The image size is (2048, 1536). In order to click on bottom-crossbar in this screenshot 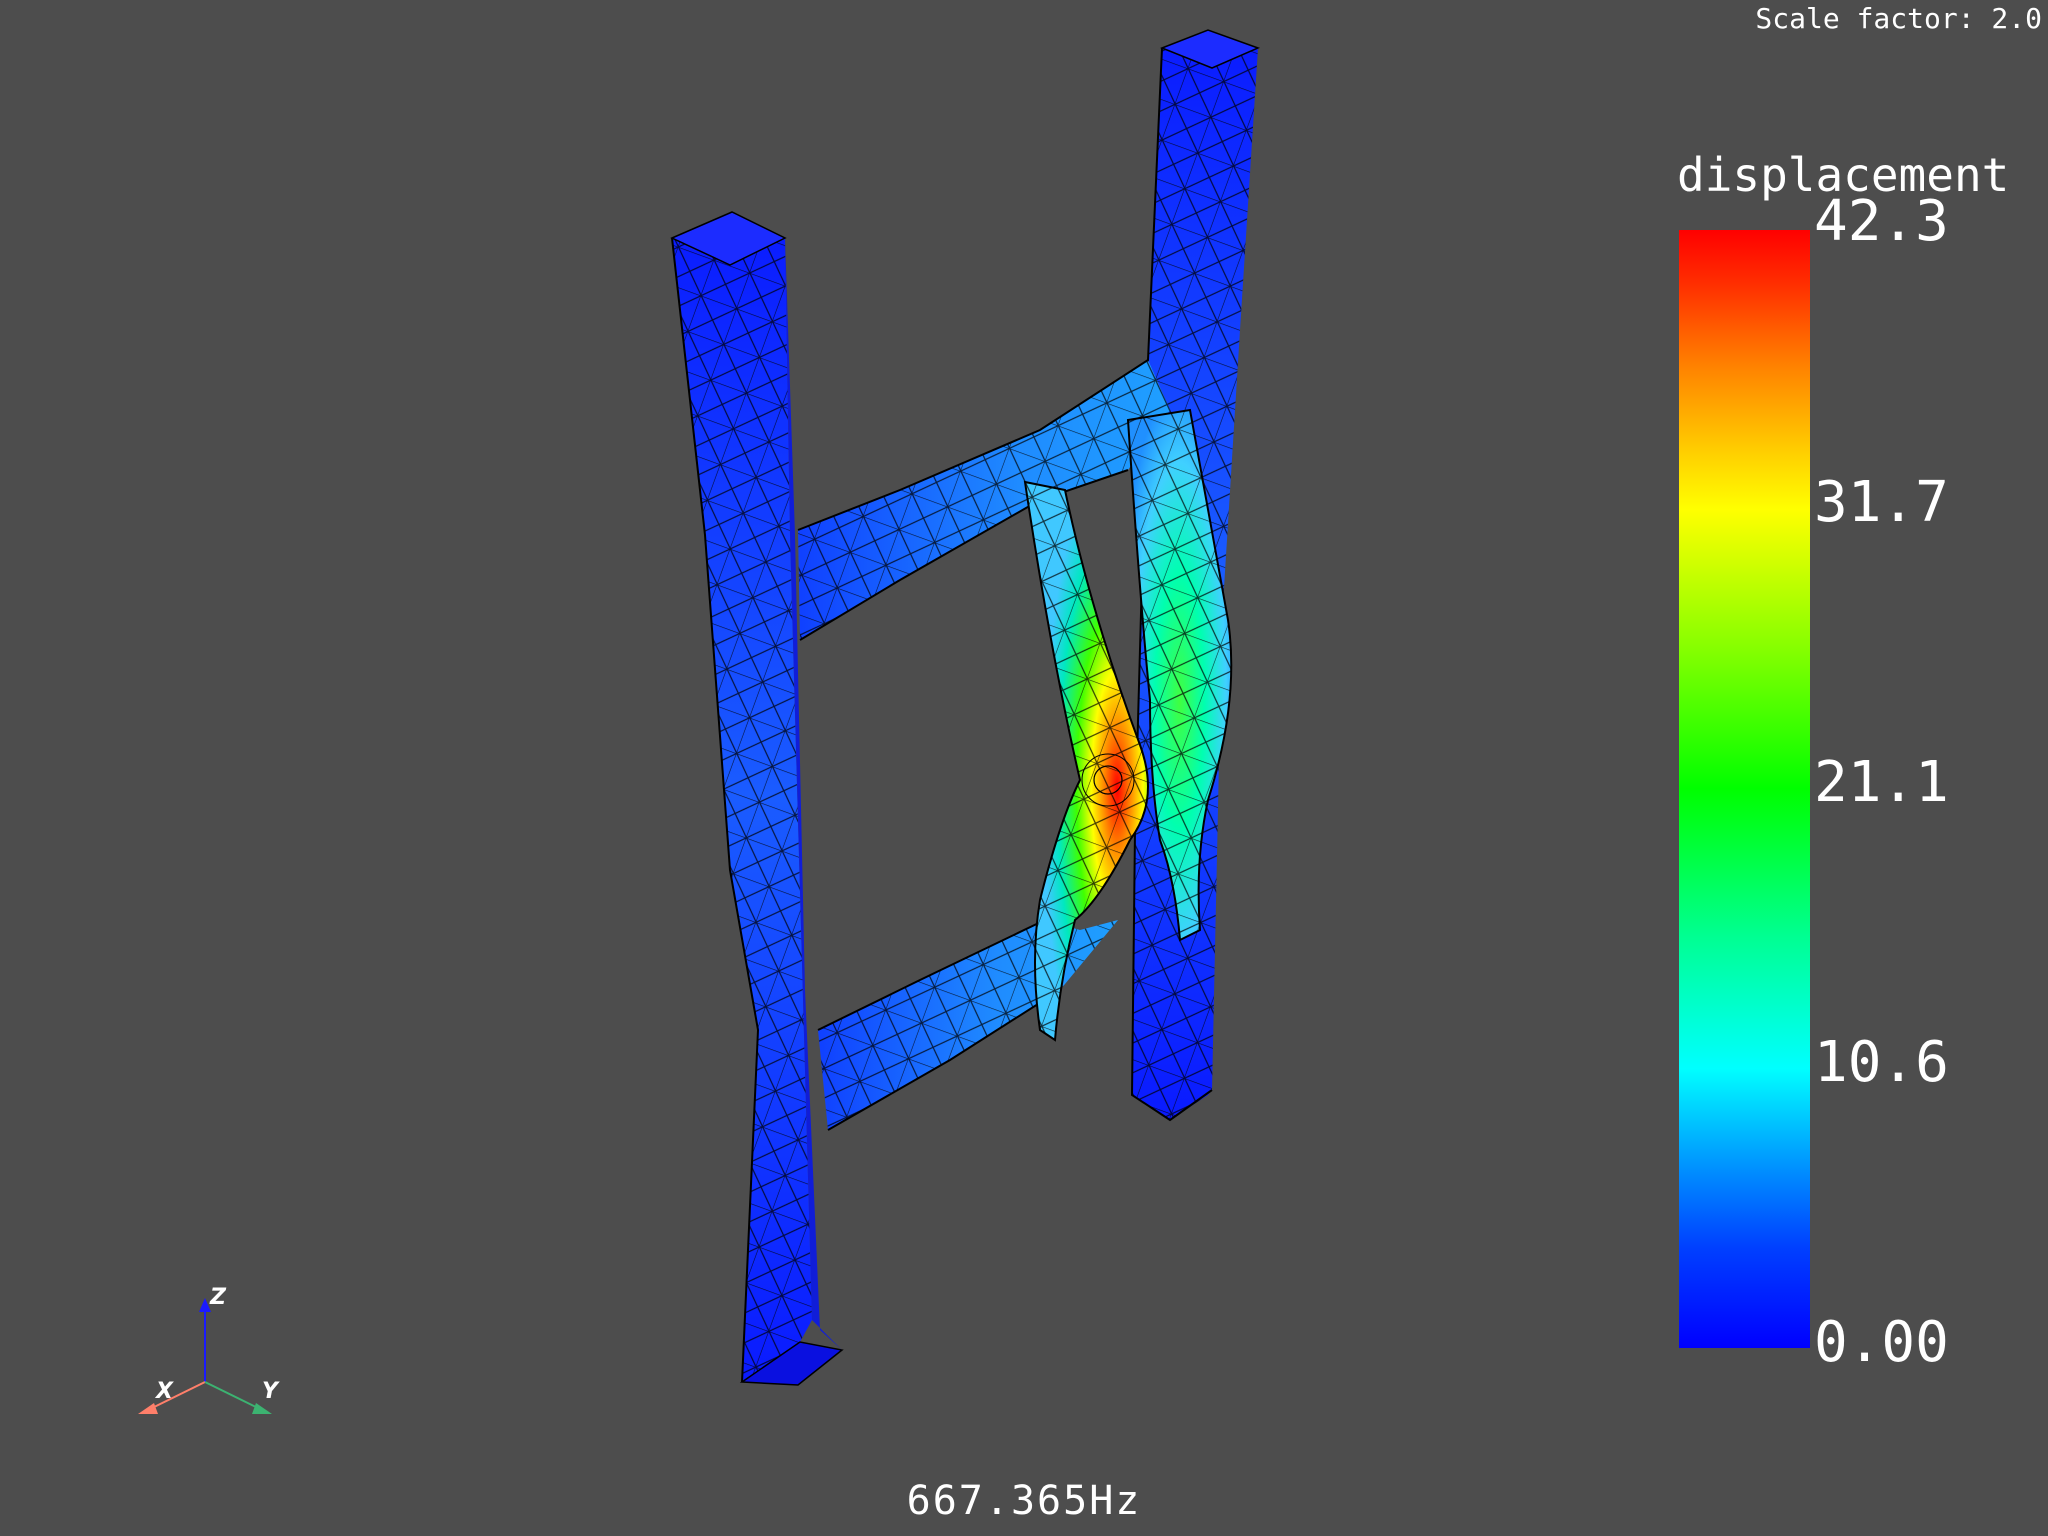, I will do `click(967, 1025)`.